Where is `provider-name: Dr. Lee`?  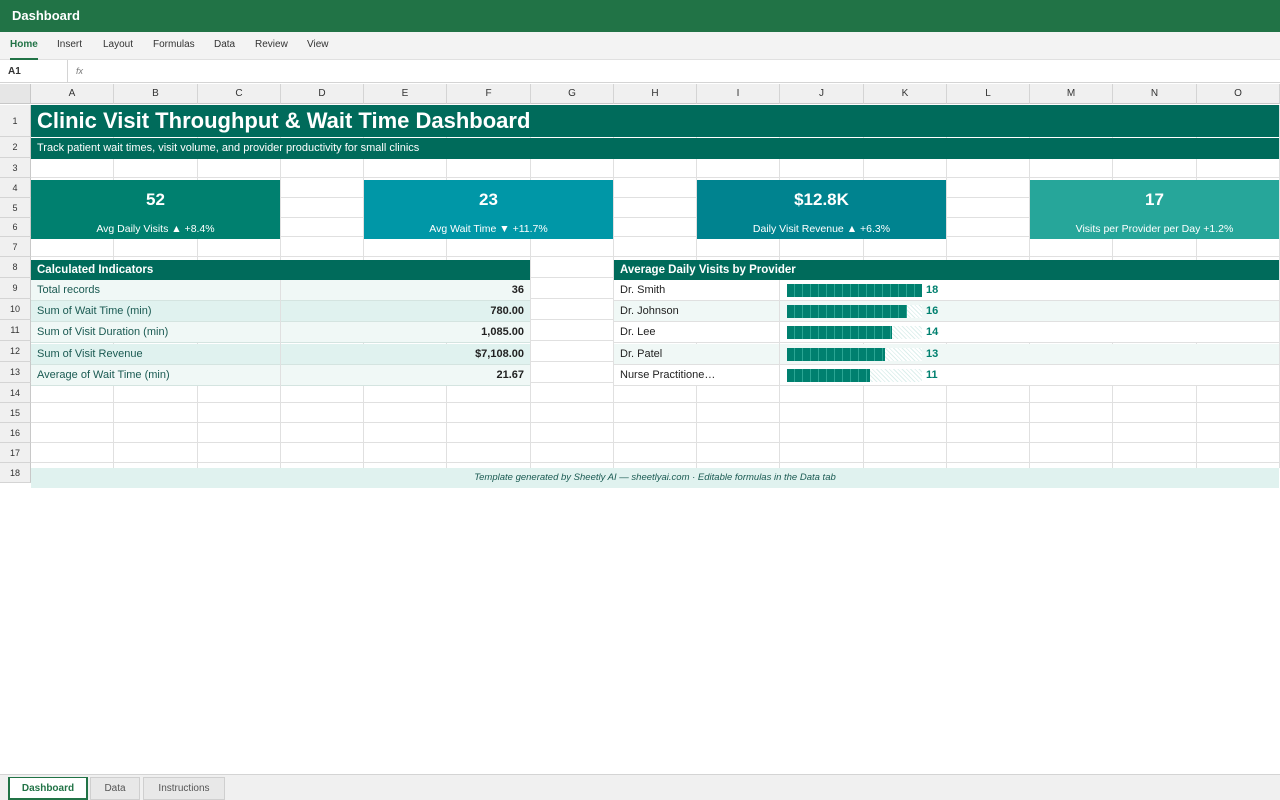
provider-name: Dr. Lee is located at coordinates (638, 332).